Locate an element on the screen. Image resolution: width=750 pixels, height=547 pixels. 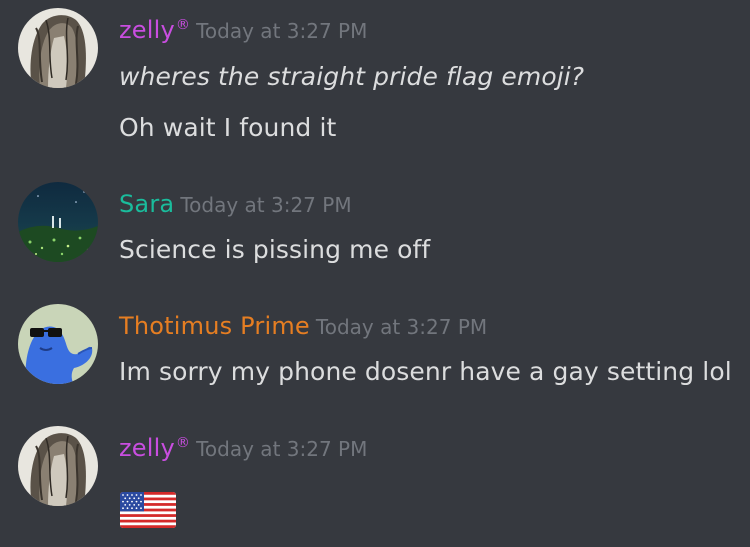
message-text: Oh wait I found it is located at coordinates (228, 127).